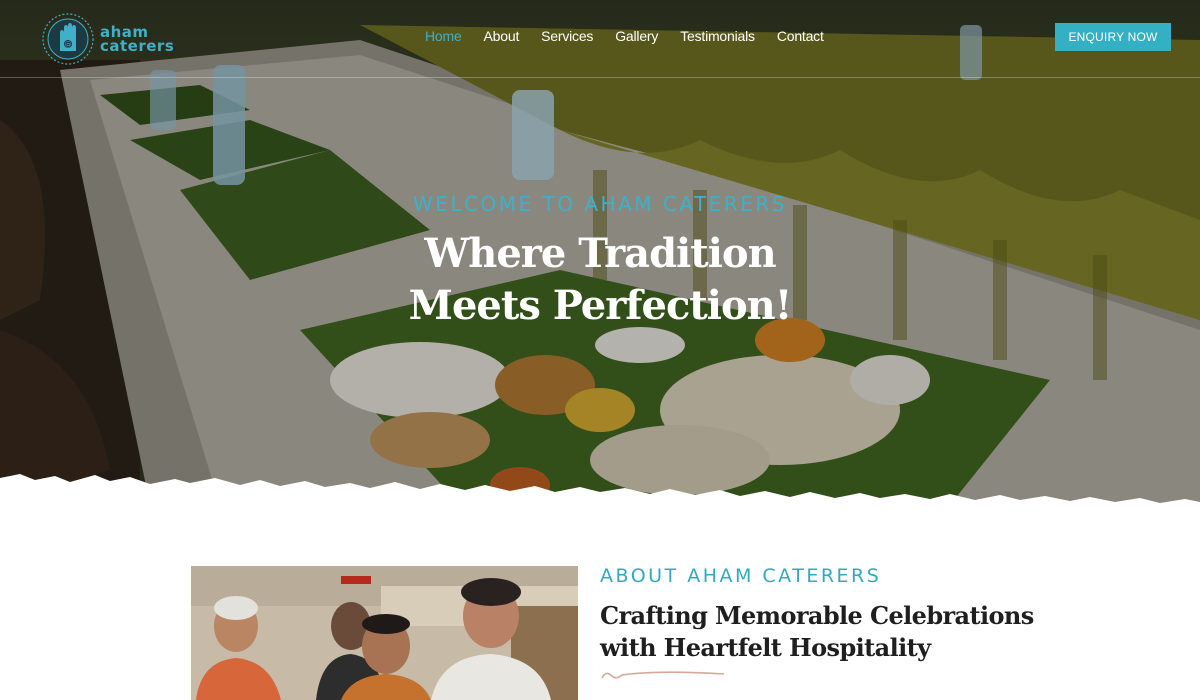 This screenshot has height=700, width=1200. Describe the element at coordinates (567, 36) in the screenshot. I see `nav-item-services: Services` at that location.